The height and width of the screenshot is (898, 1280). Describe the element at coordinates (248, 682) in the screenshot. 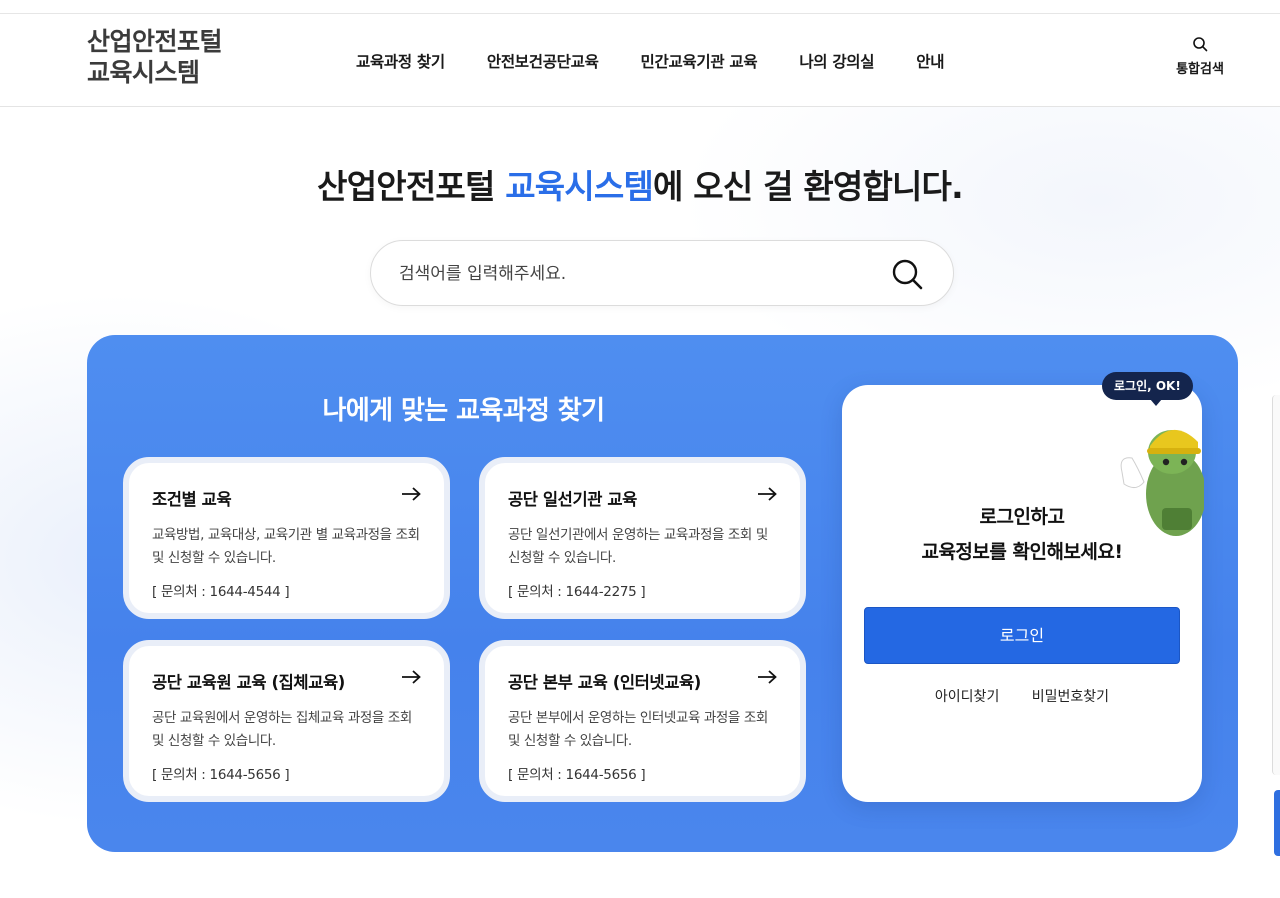

I see `card-title: 공단 교육원 교육 (집체교육)` at that location.